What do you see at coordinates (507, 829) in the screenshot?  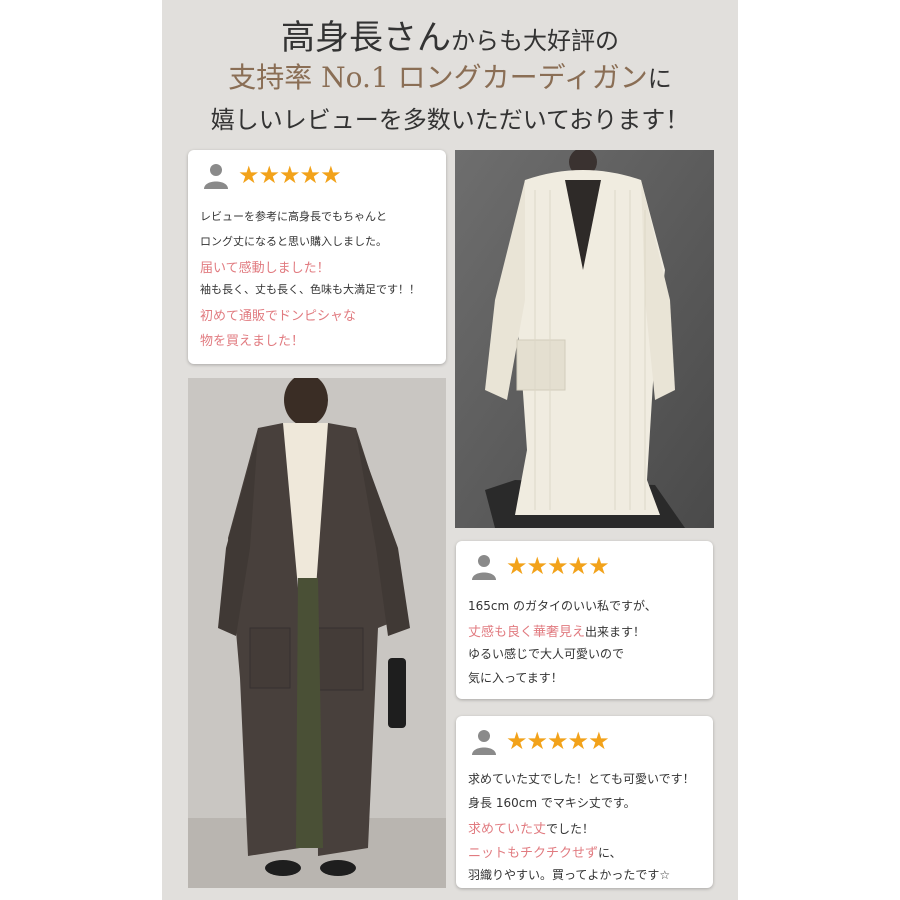 I see `review-highlight: 求めていた丈` at bounding box center [507, 829].